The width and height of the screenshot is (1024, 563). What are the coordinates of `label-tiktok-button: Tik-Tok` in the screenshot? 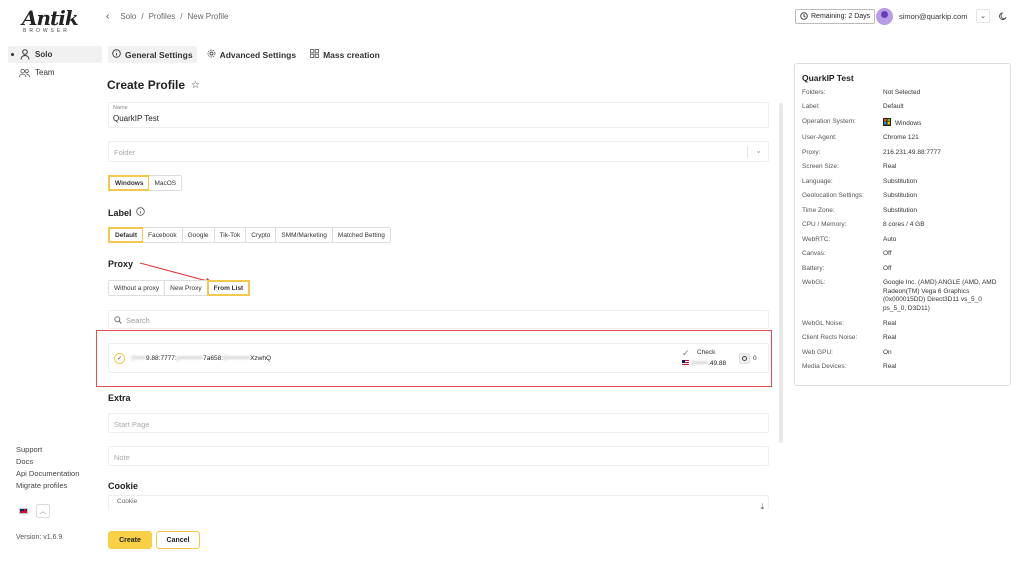 It's located at (230, 235).